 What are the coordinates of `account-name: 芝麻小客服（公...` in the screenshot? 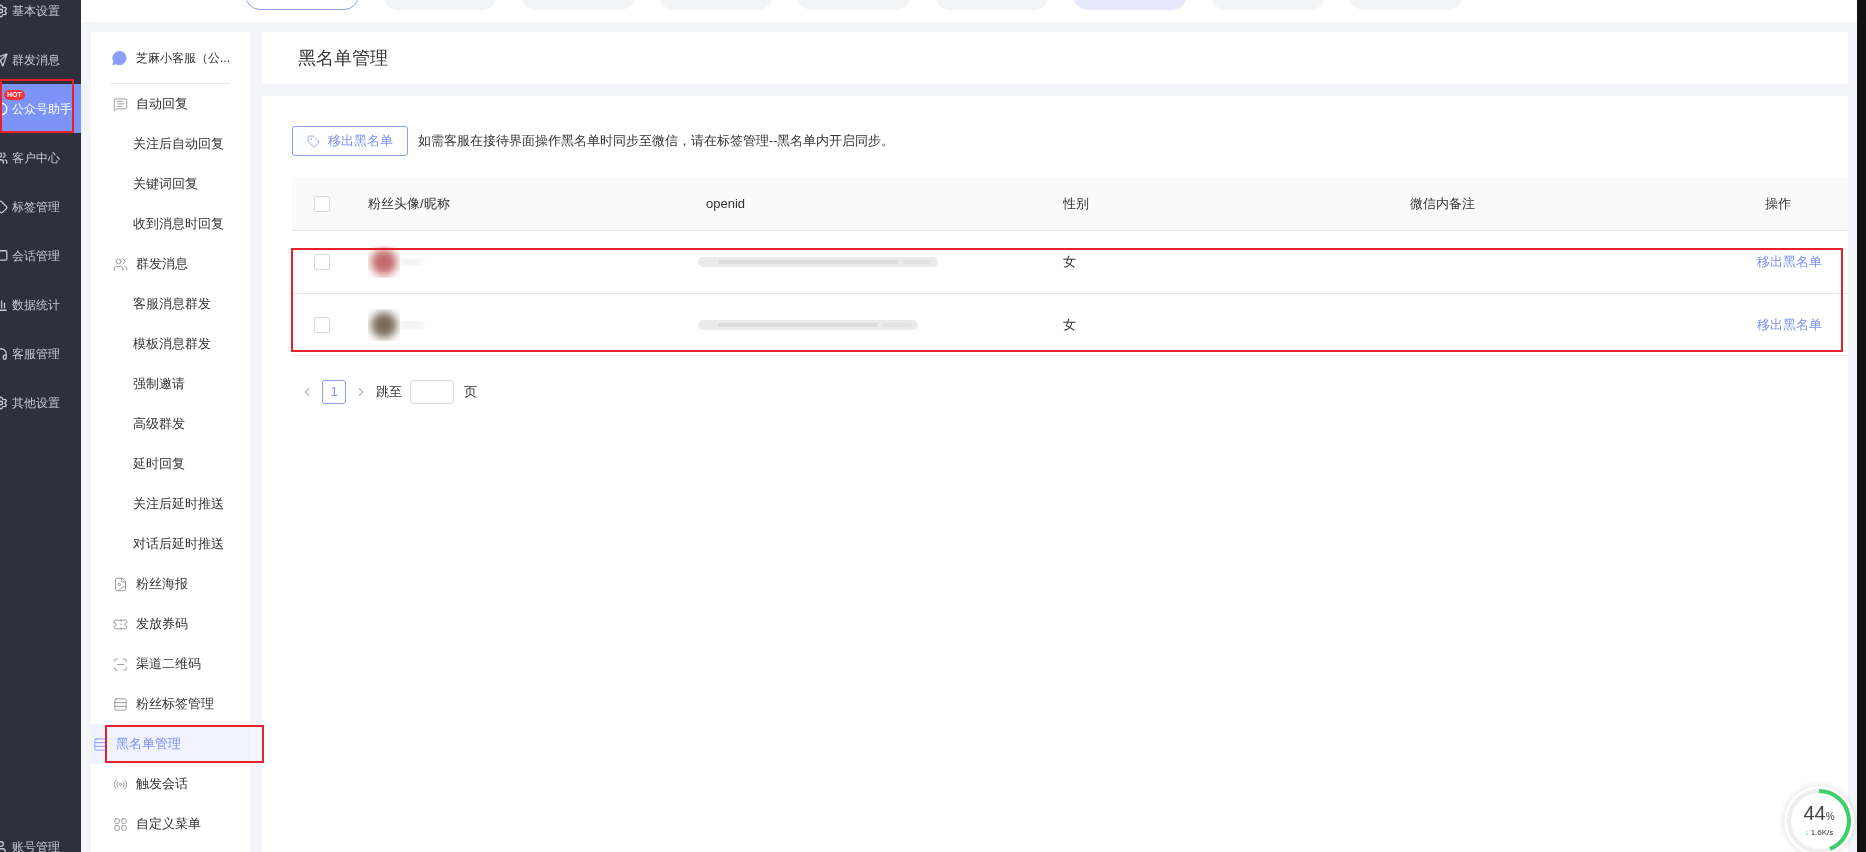 It's located at (183, 58).